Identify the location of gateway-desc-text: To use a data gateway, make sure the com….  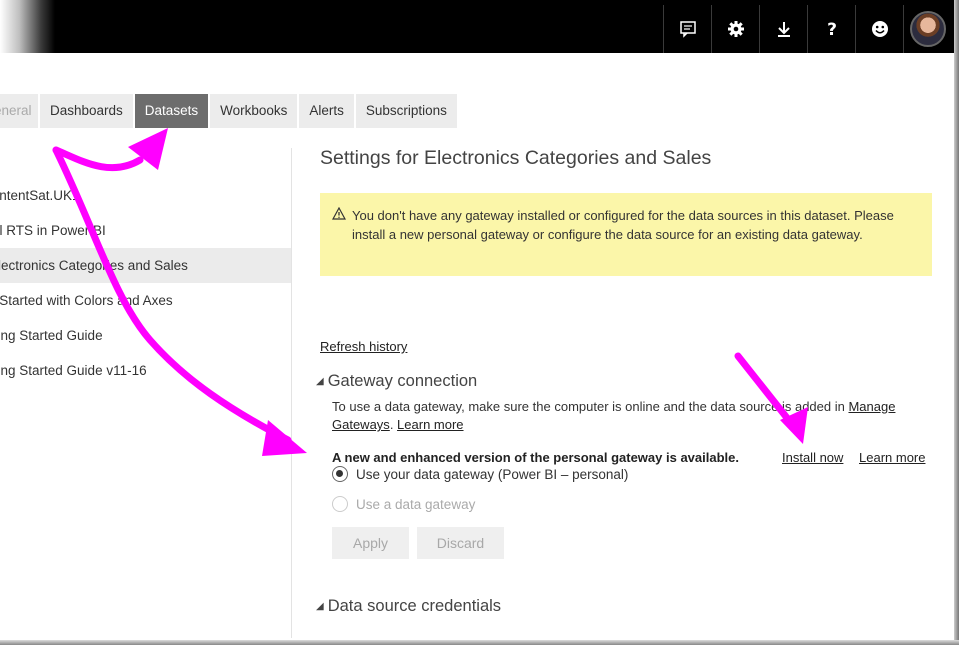
(590, 406).